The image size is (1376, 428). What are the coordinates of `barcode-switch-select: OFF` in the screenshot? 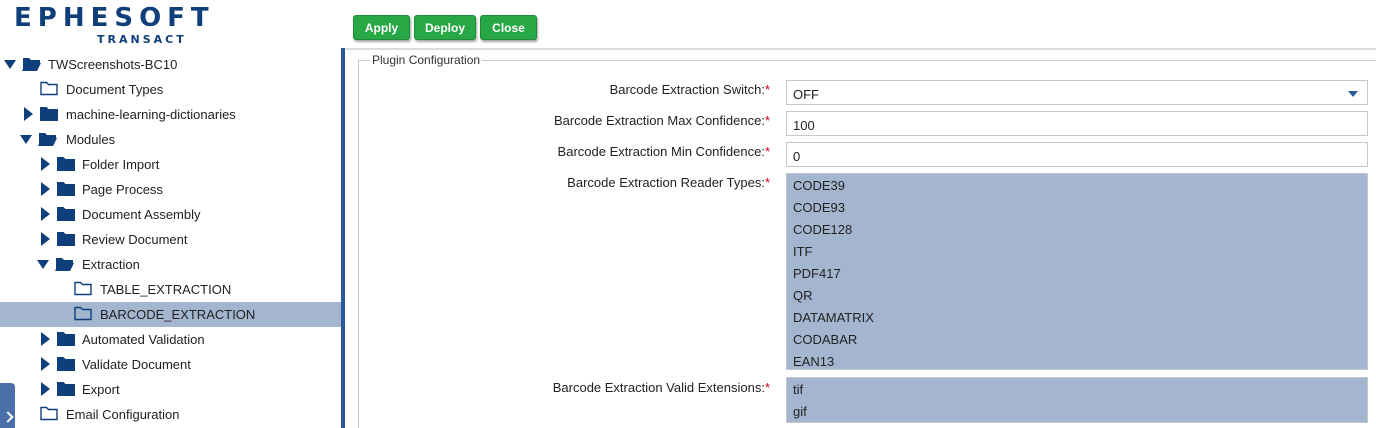 It's located at (1077, 92).